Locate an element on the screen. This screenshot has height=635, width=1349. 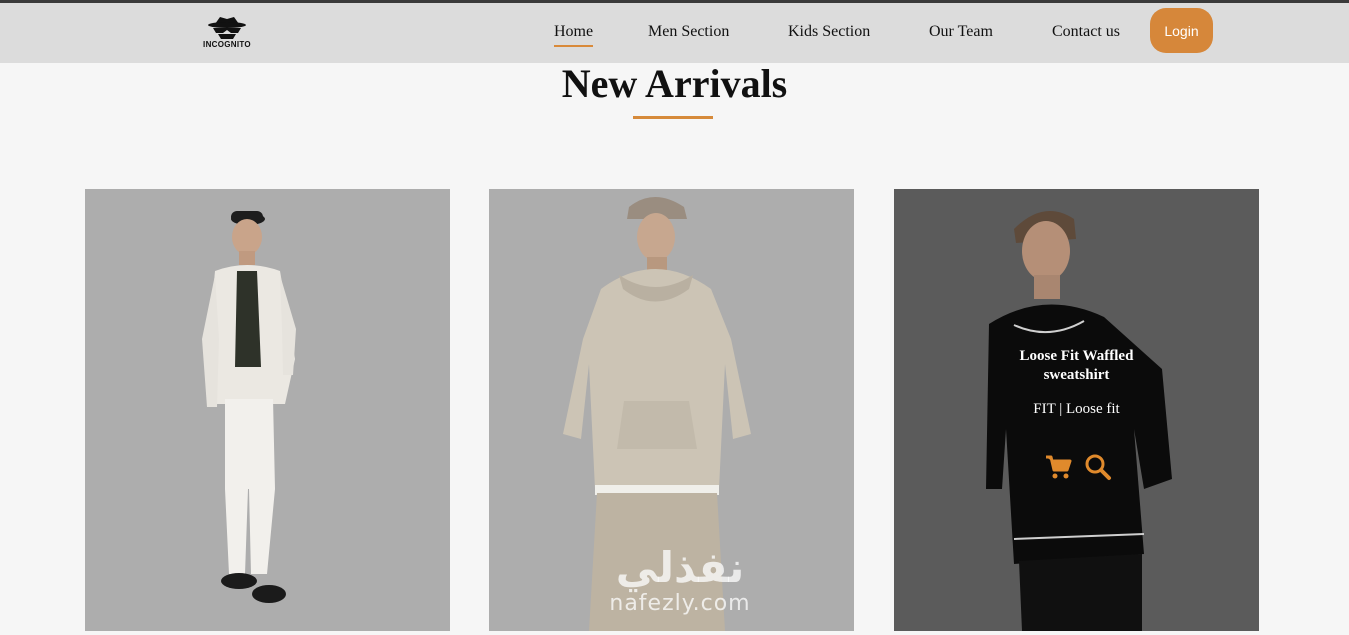
product-action-icons is located at coordinates (1079, 468).